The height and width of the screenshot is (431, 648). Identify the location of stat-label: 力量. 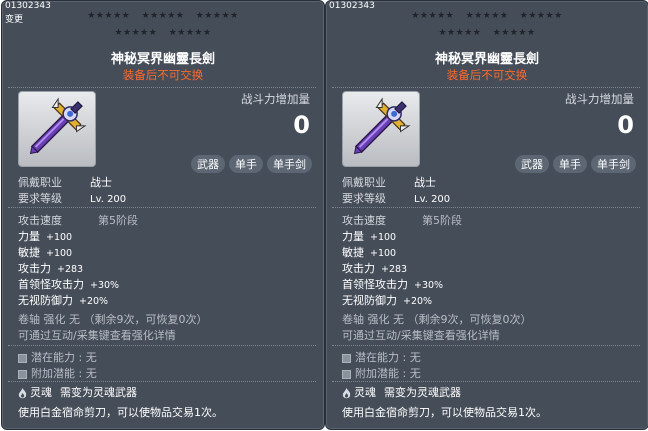
(29, 236).